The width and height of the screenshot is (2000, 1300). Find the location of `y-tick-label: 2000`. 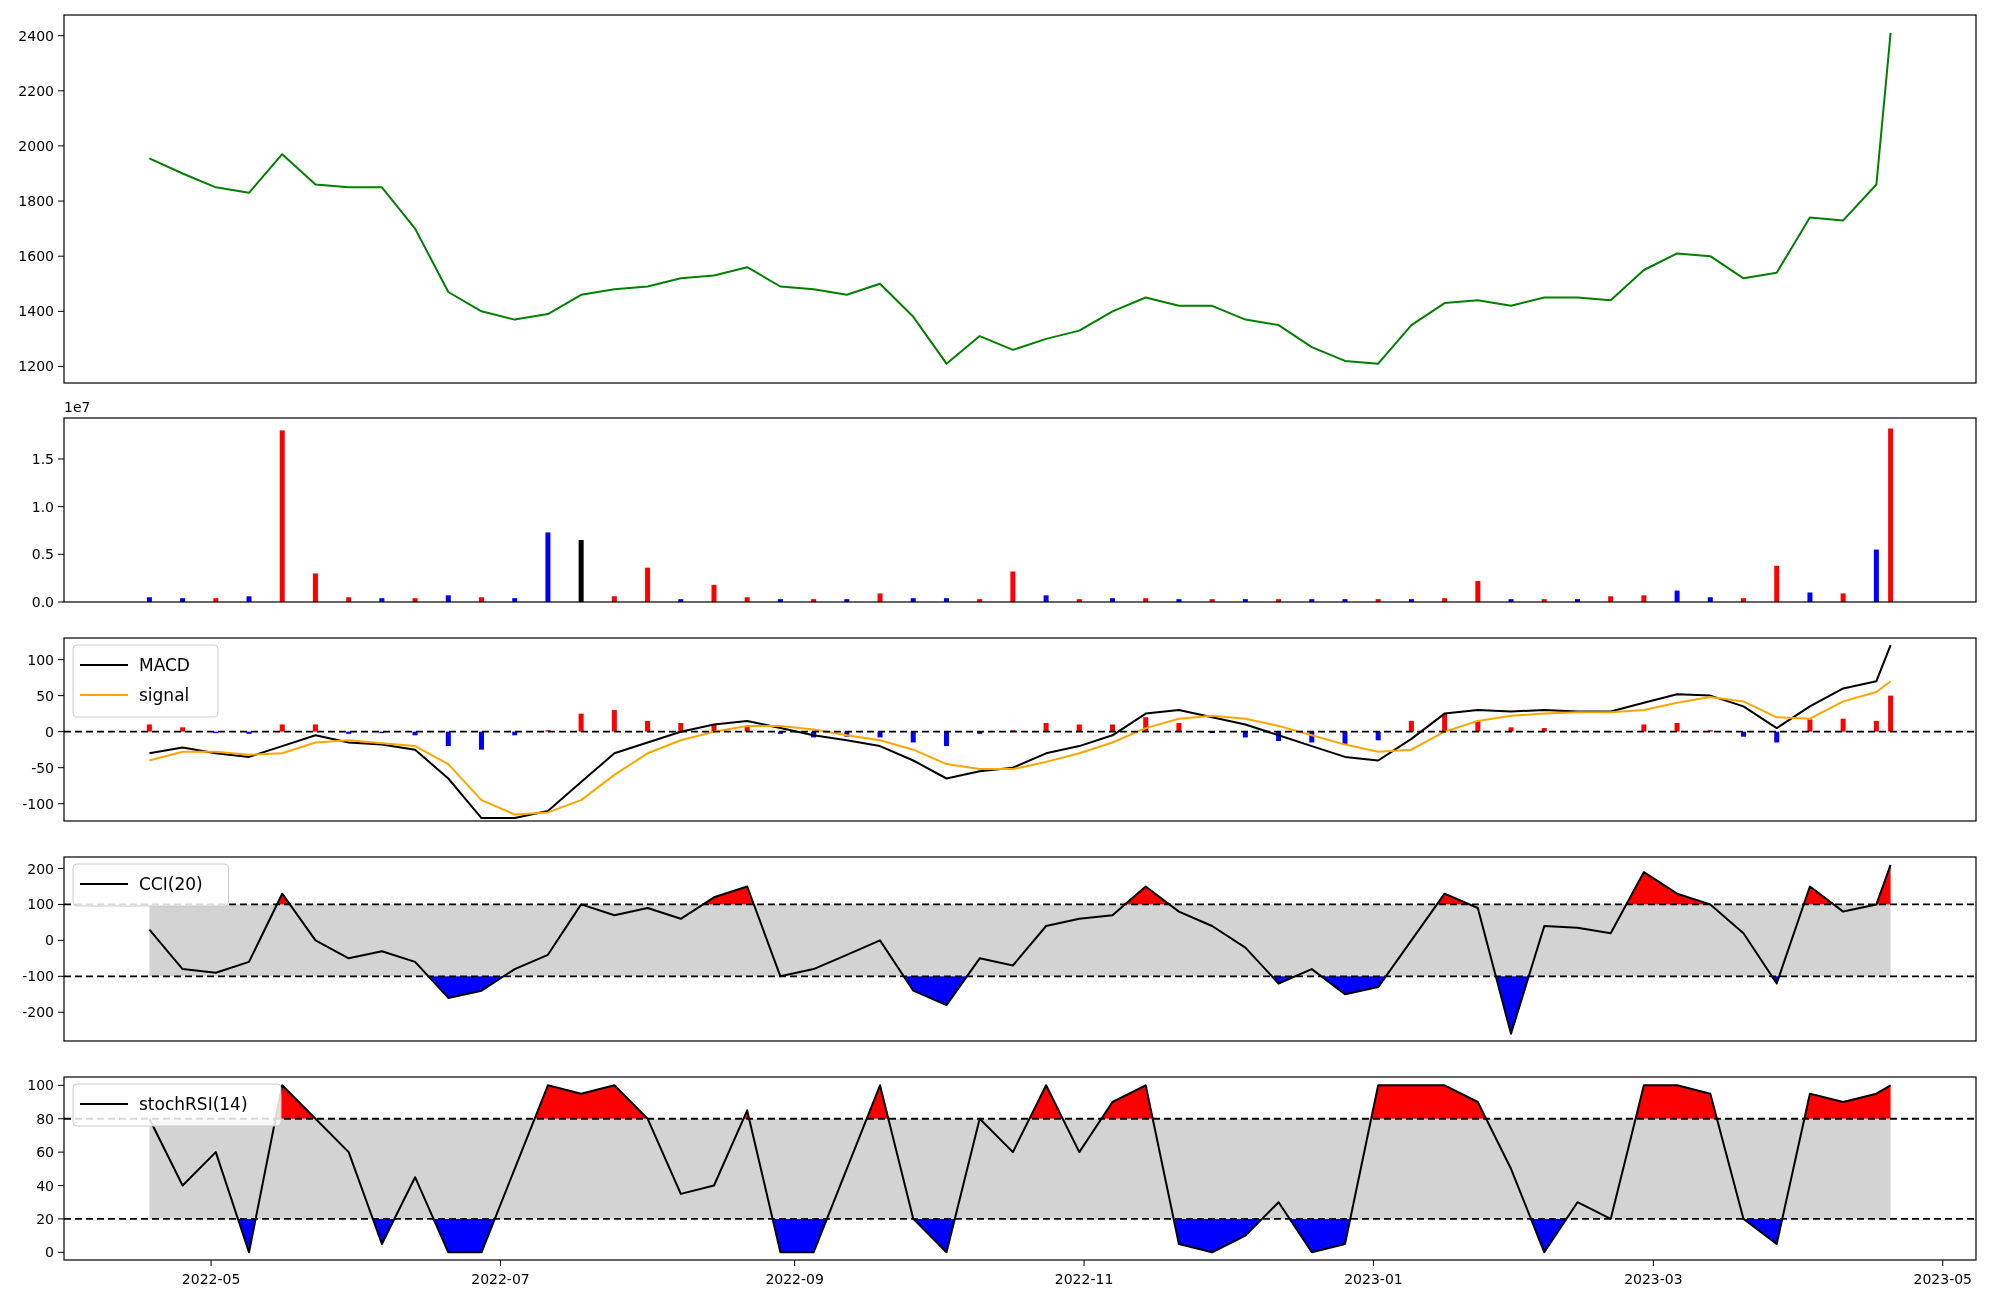

y-tick-label: 2000 is located at coordinates (36, 145).